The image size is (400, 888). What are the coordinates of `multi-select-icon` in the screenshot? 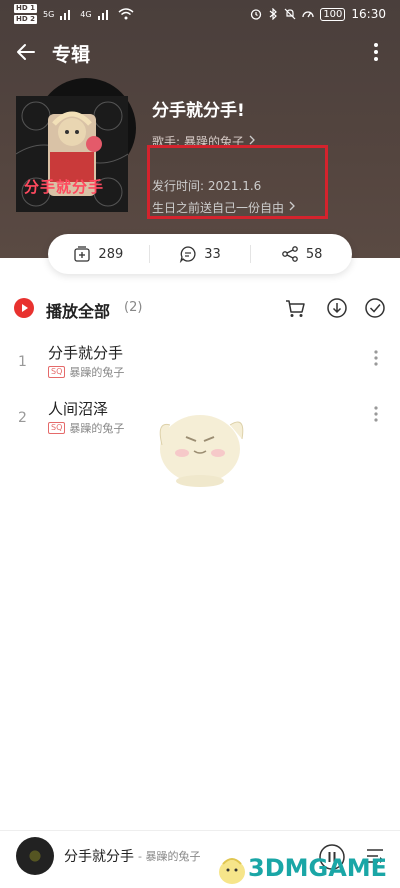 It's located at (375, 308).